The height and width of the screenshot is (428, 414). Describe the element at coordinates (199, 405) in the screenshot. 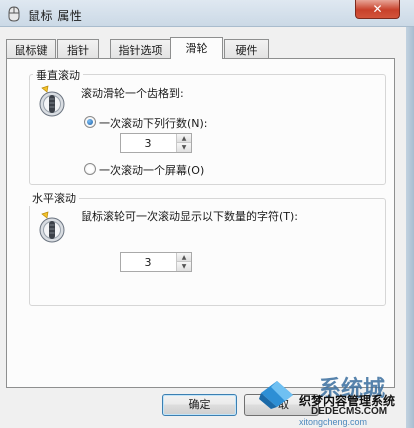

I see `ok-button: 确定` at that location.